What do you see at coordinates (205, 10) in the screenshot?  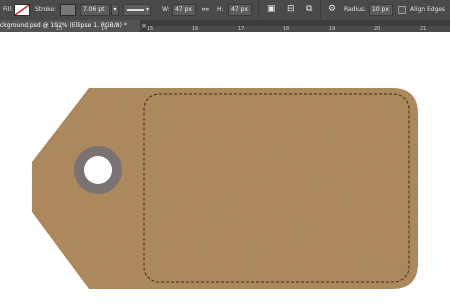 I see `link-icon: ⚯` at bounding box center [205, 10].